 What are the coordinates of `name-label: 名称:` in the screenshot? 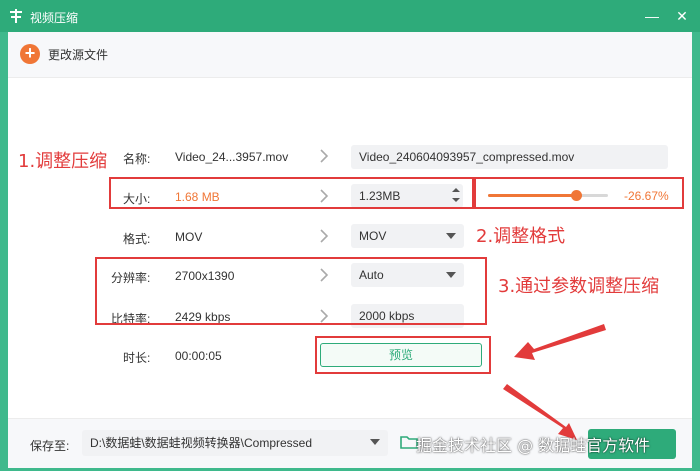 It's located at (137, 159).